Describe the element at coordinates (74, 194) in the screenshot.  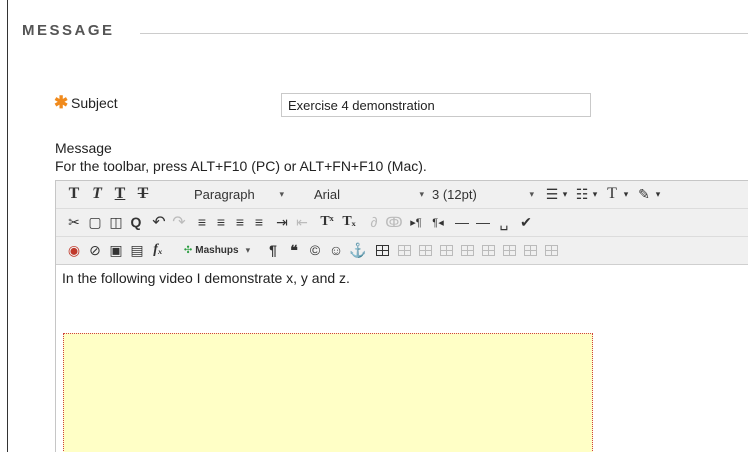
I see `bold-button: T` at that location.